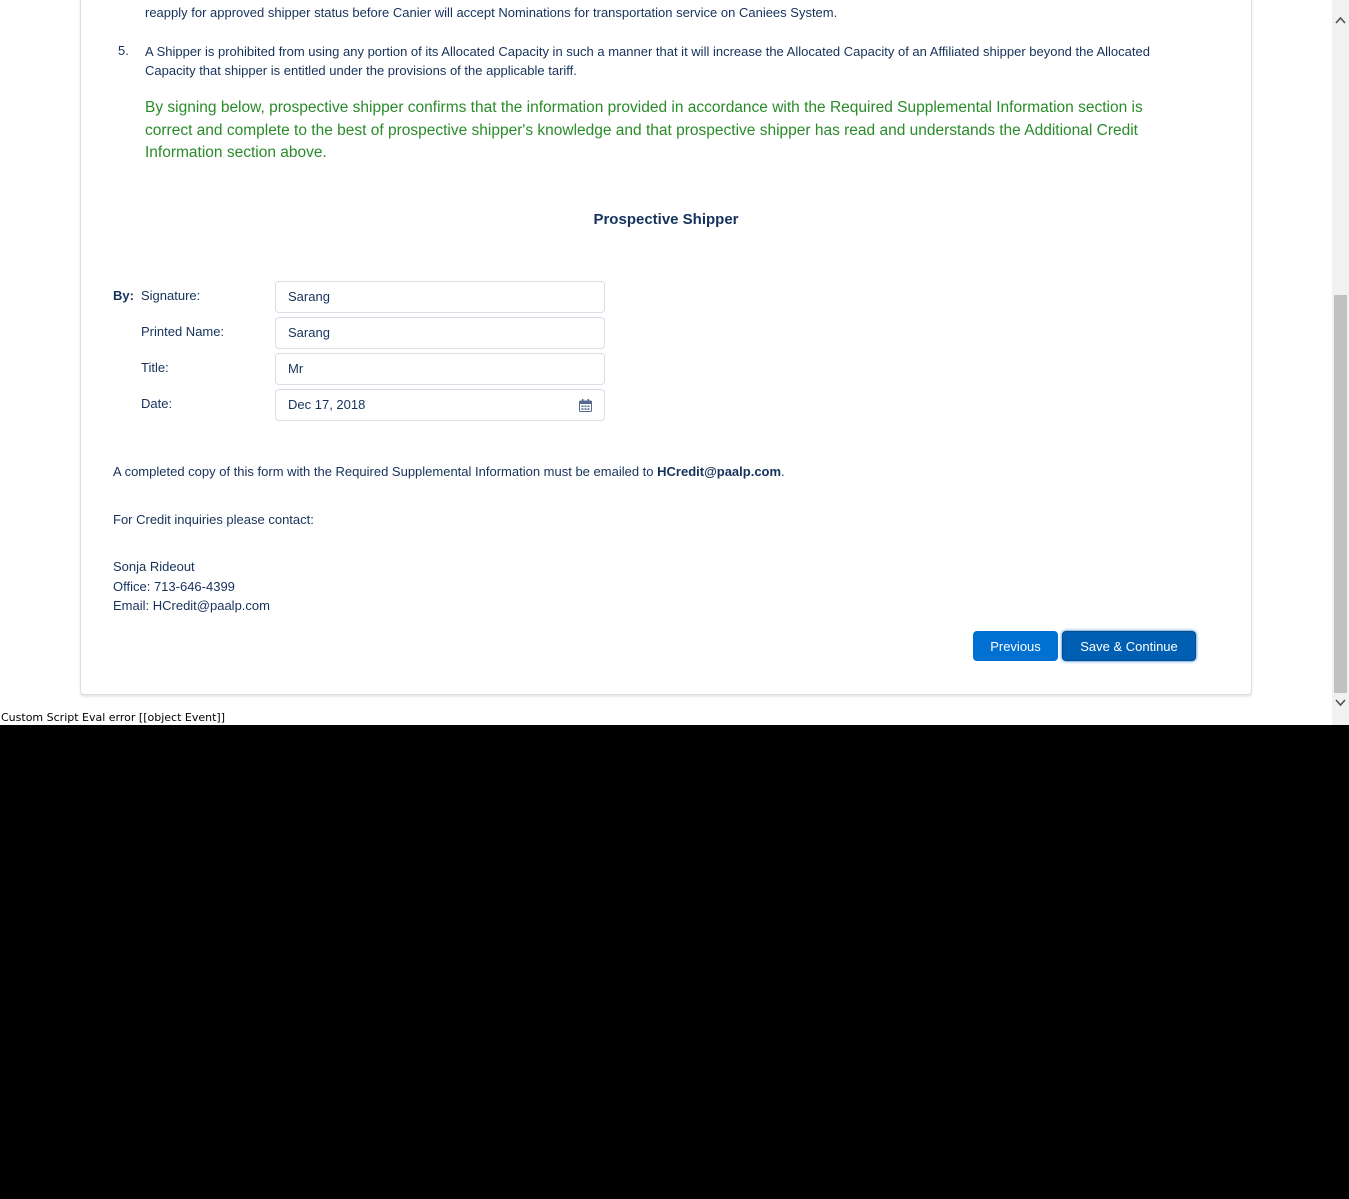 This screenshot has height=1199, width=1349. What do you see at coordinates (1340, 494) in the screenshot?
I see `scrollbar-thumb` at bounding box center [1340, 494].